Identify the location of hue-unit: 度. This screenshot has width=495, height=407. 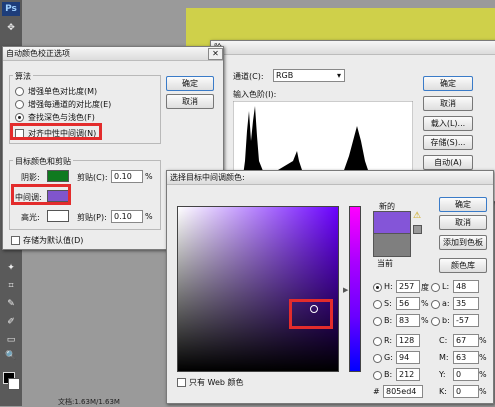
(425, 287).